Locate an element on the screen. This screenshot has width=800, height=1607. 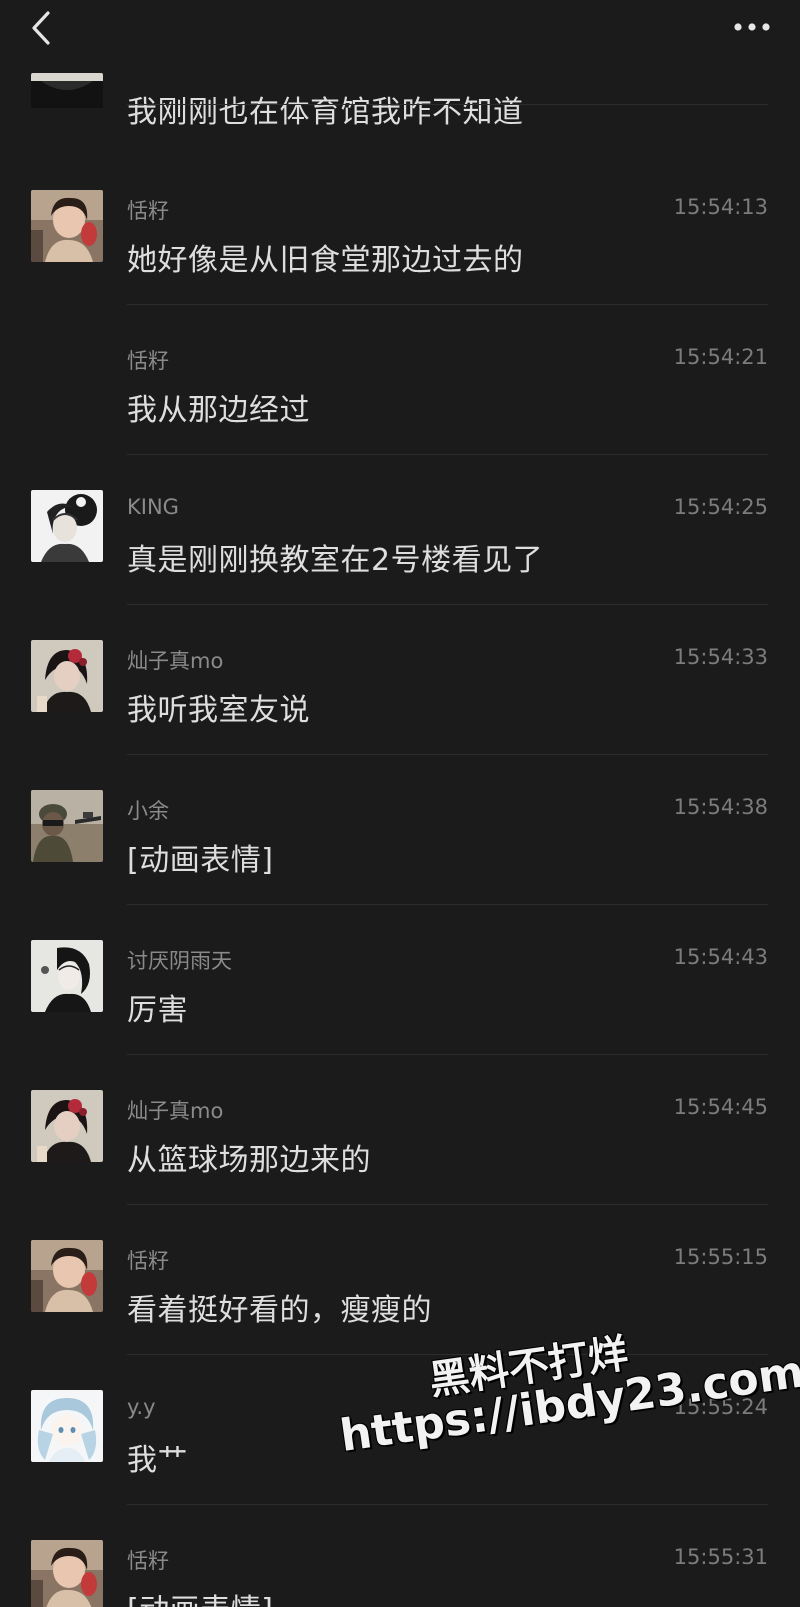
message-time: 15:55:31 is located at coordinates (720, 1557).